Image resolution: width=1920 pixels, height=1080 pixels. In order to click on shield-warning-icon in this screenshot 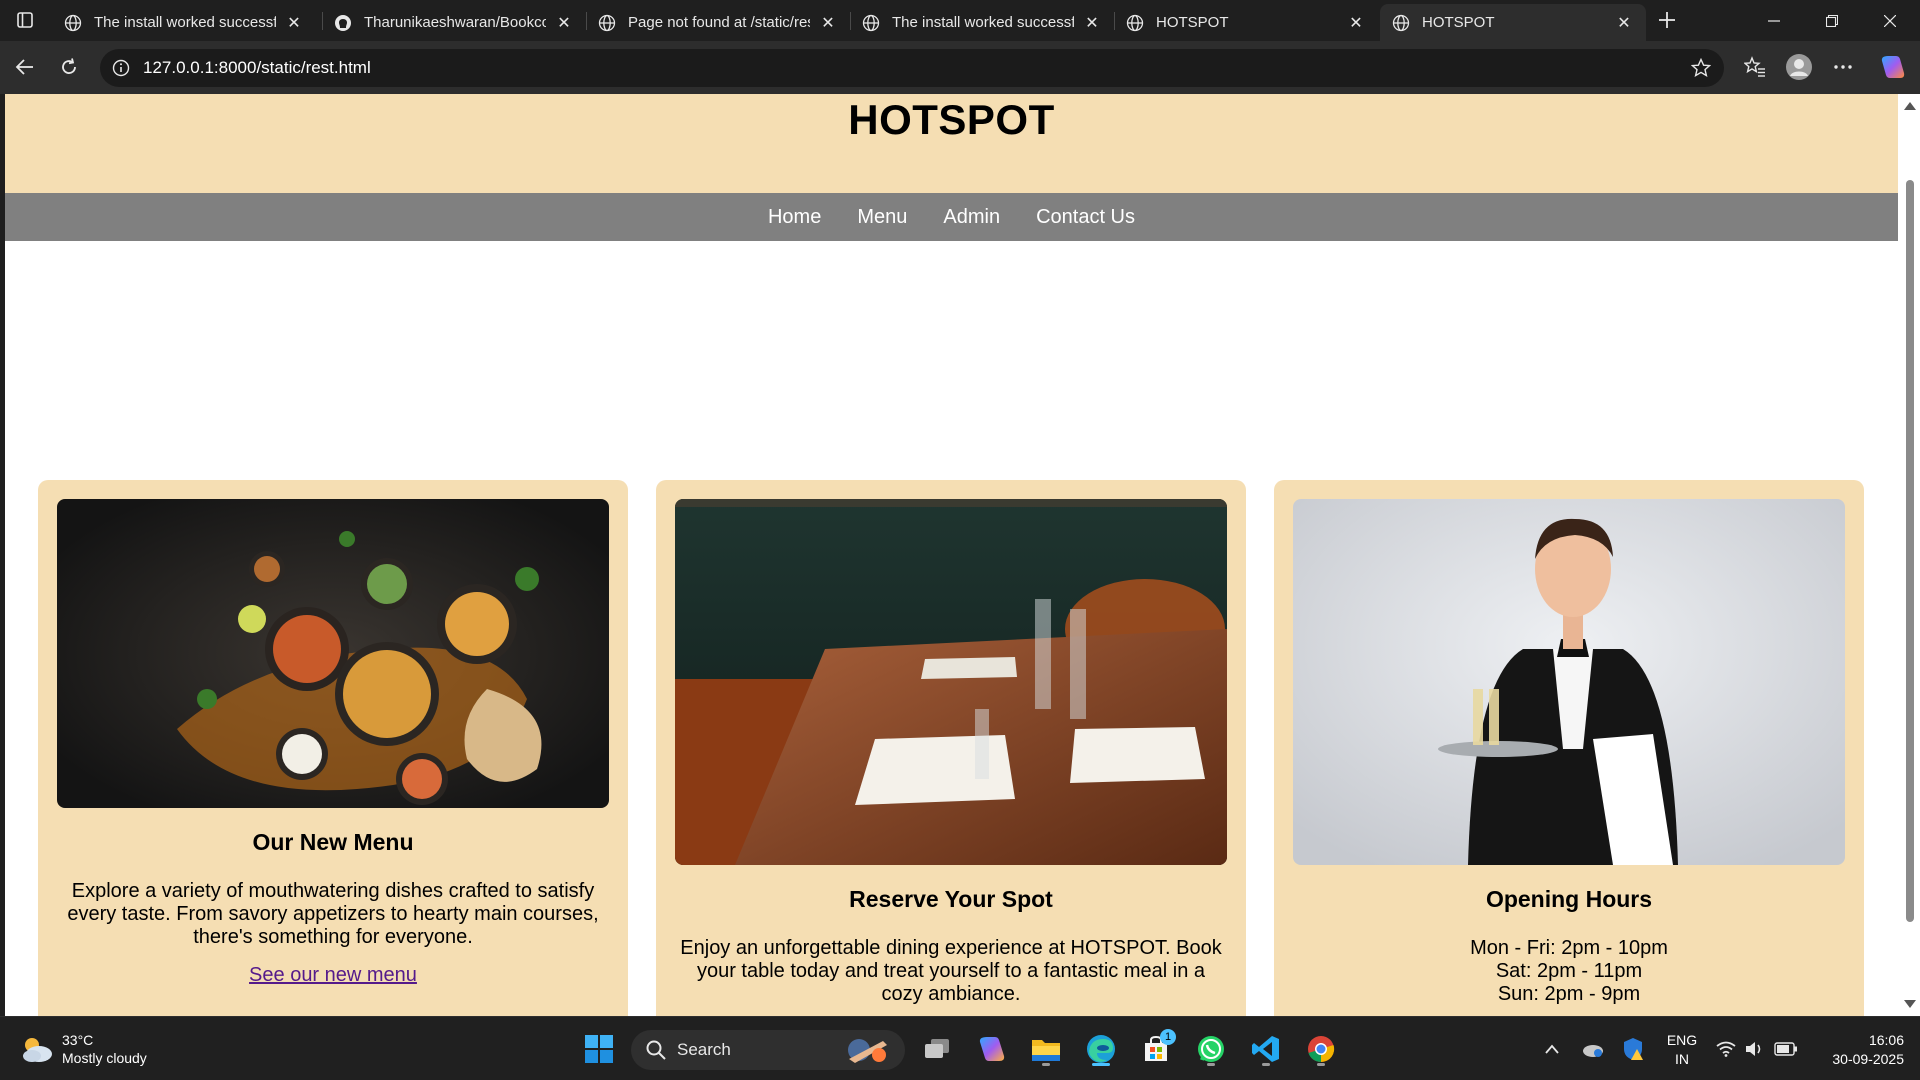, I will do `click(1633, 1049)`.